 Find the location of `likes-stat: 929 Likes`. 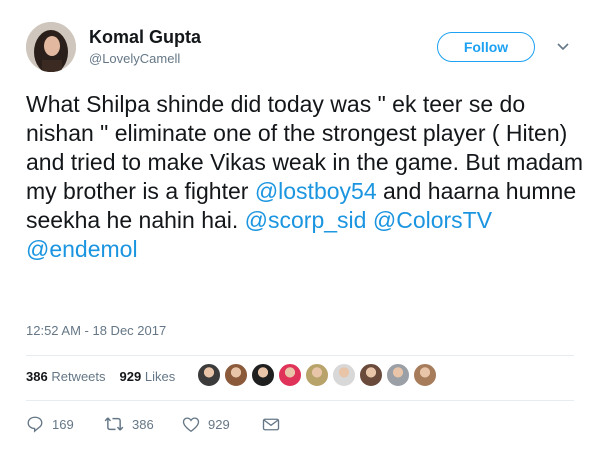

likes-stat: 929 Likes is located at coordinates (148, 376).